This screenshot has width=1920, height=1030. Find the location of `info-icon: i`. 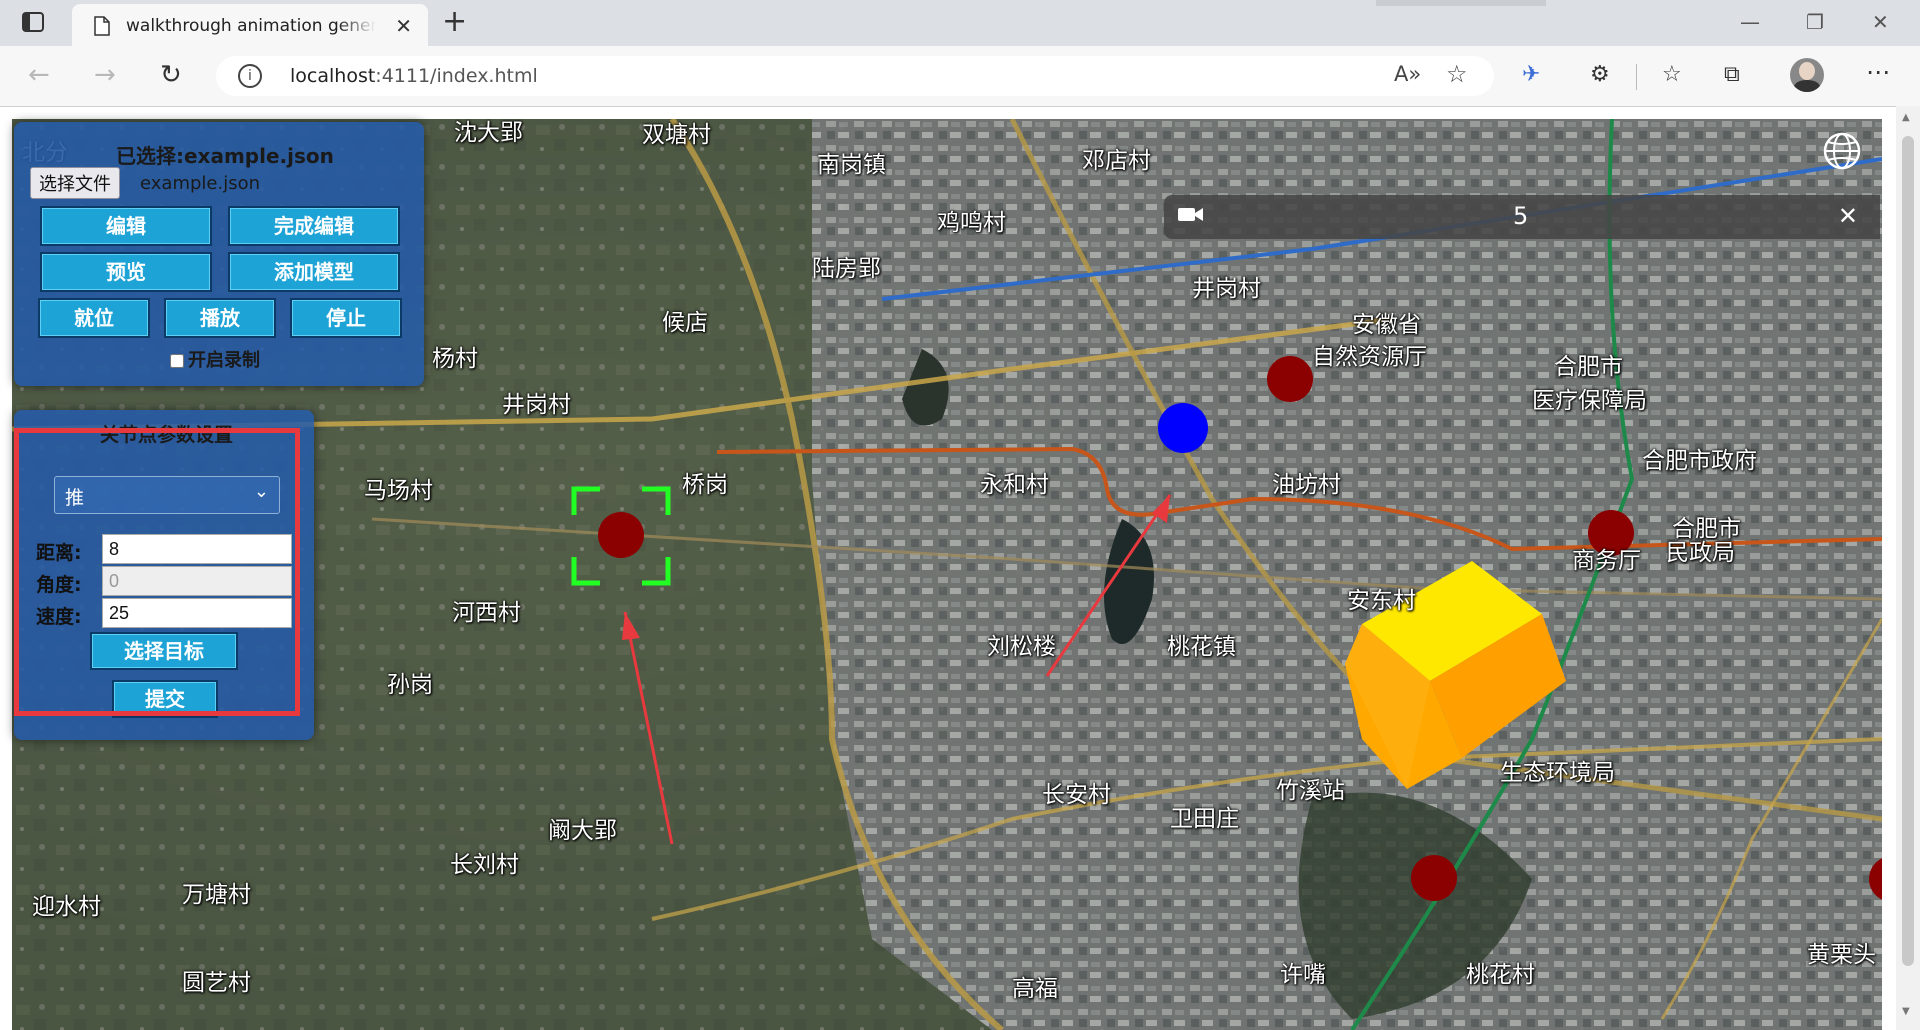

info-icon: i is located at coordinates (250, 76).